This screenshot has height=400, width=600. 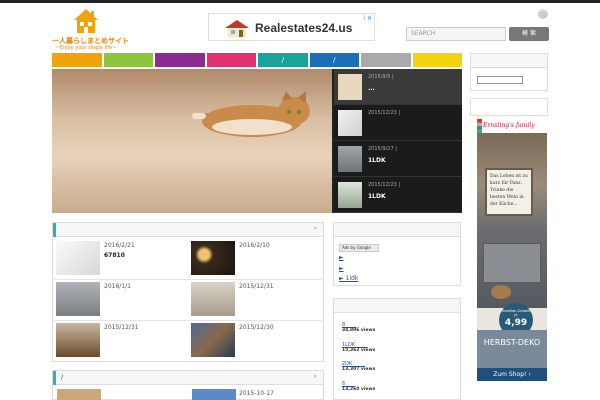 What do you see at coordinates (516, 313) in the screenshot?
I see `price-label: Porzellan-Schalen je` at bounding box center [516, 313].